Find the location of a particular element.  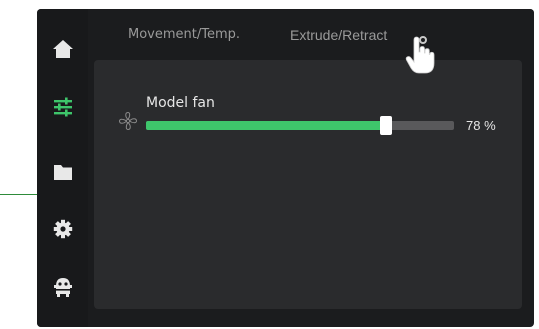

fan-label: Model fan is located at coordinates (180, 103).